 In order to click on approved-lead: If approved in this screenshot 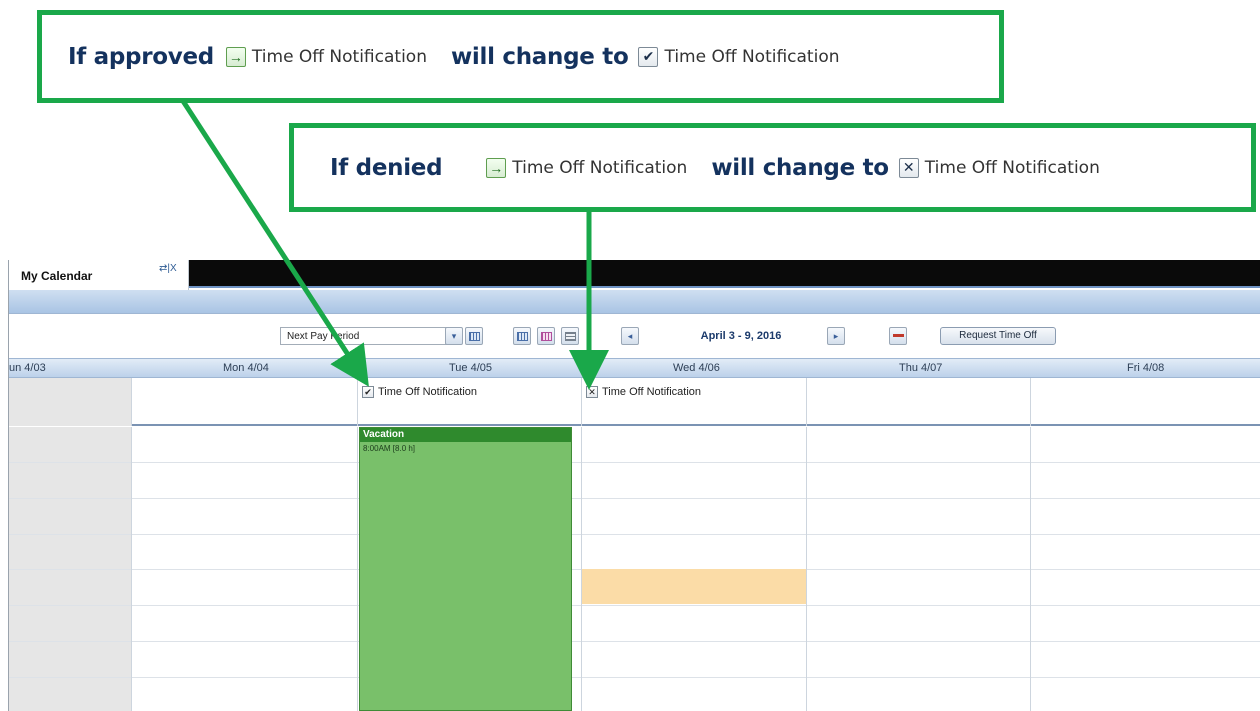, I will do `click(141, 56)`.